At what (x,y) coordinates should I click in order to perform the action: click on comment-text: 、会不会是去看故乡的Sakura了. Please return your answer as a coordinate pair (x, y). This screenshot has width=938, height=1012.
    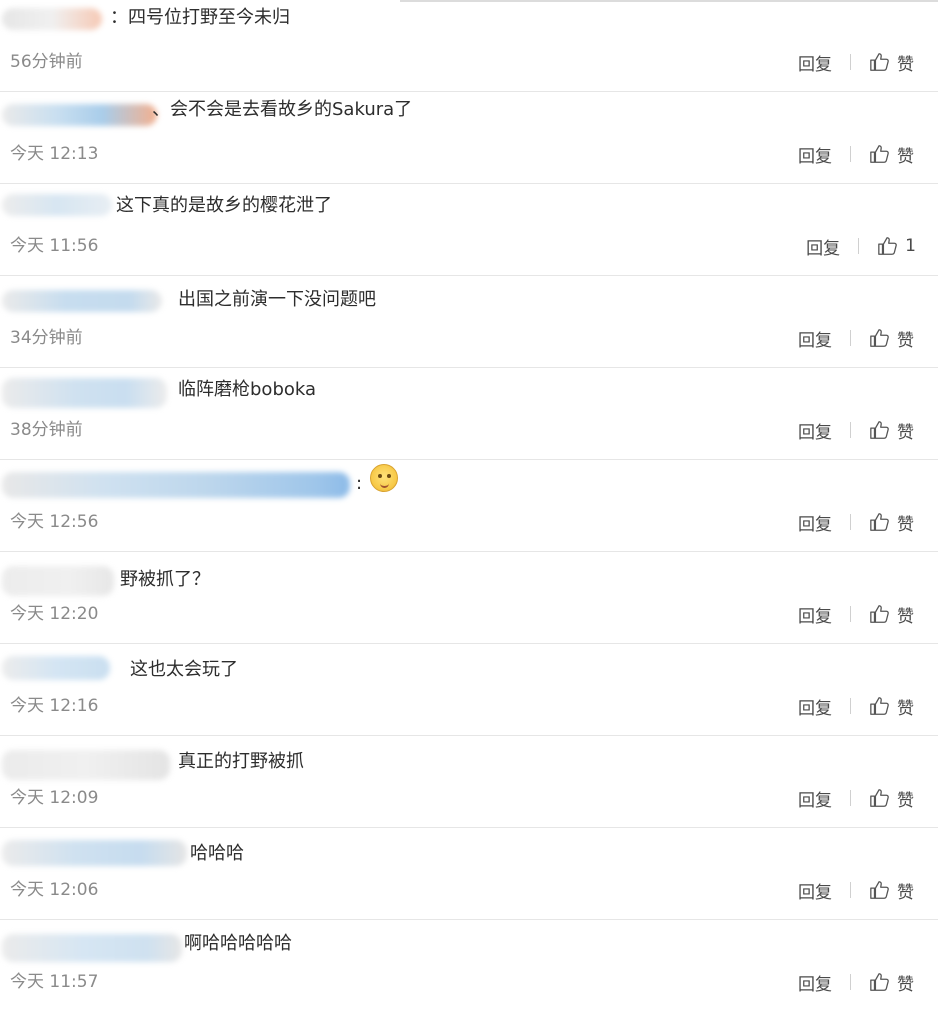
    Looking at the image, I should click on (282, 109).